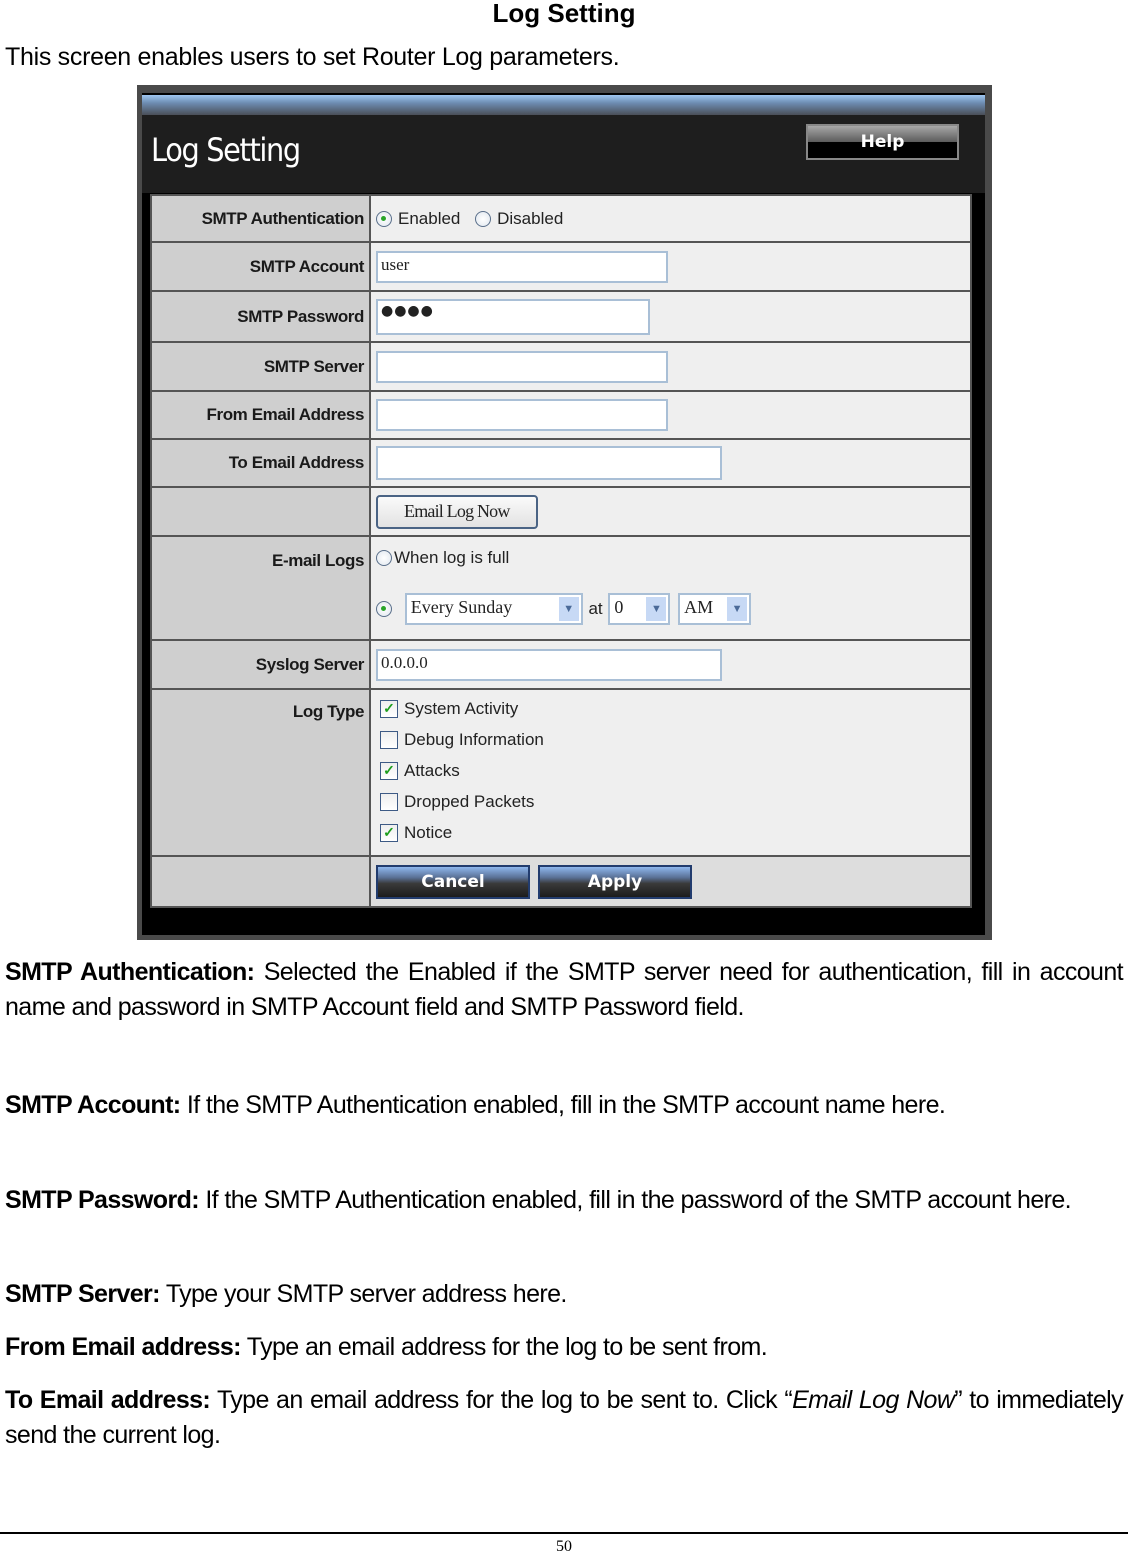 The width and height of the screenshot is (1128, 1557). What do you see at coordinates (260, 316) in the screenshot?
I see `smtp-password-label: SMTP Password` at bounding box center [260, 316].